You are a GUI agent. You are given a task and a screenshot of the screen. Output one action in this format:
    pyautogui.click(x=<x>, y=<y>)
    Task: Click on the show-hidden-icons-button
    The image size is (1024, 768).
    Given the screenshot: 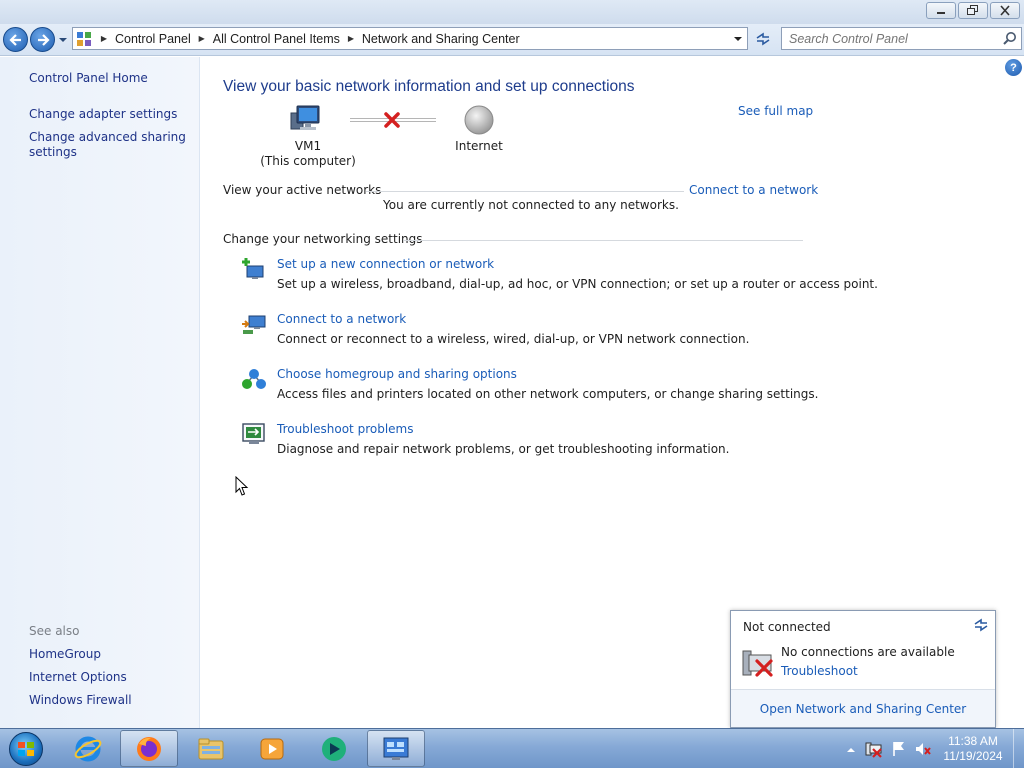 What is the action you would take?
    pyautogui.click(x=851, y=750)
    